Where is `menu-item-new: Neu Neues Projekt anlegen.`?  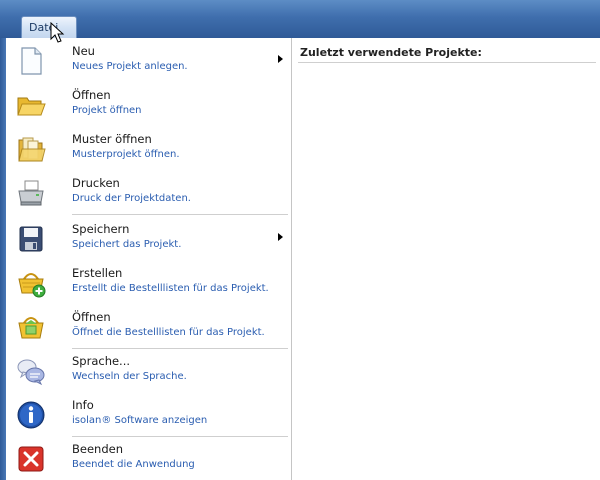 menu-item-new: Neu Neues Projekt anlegen. is located at coordinates (148, 60).